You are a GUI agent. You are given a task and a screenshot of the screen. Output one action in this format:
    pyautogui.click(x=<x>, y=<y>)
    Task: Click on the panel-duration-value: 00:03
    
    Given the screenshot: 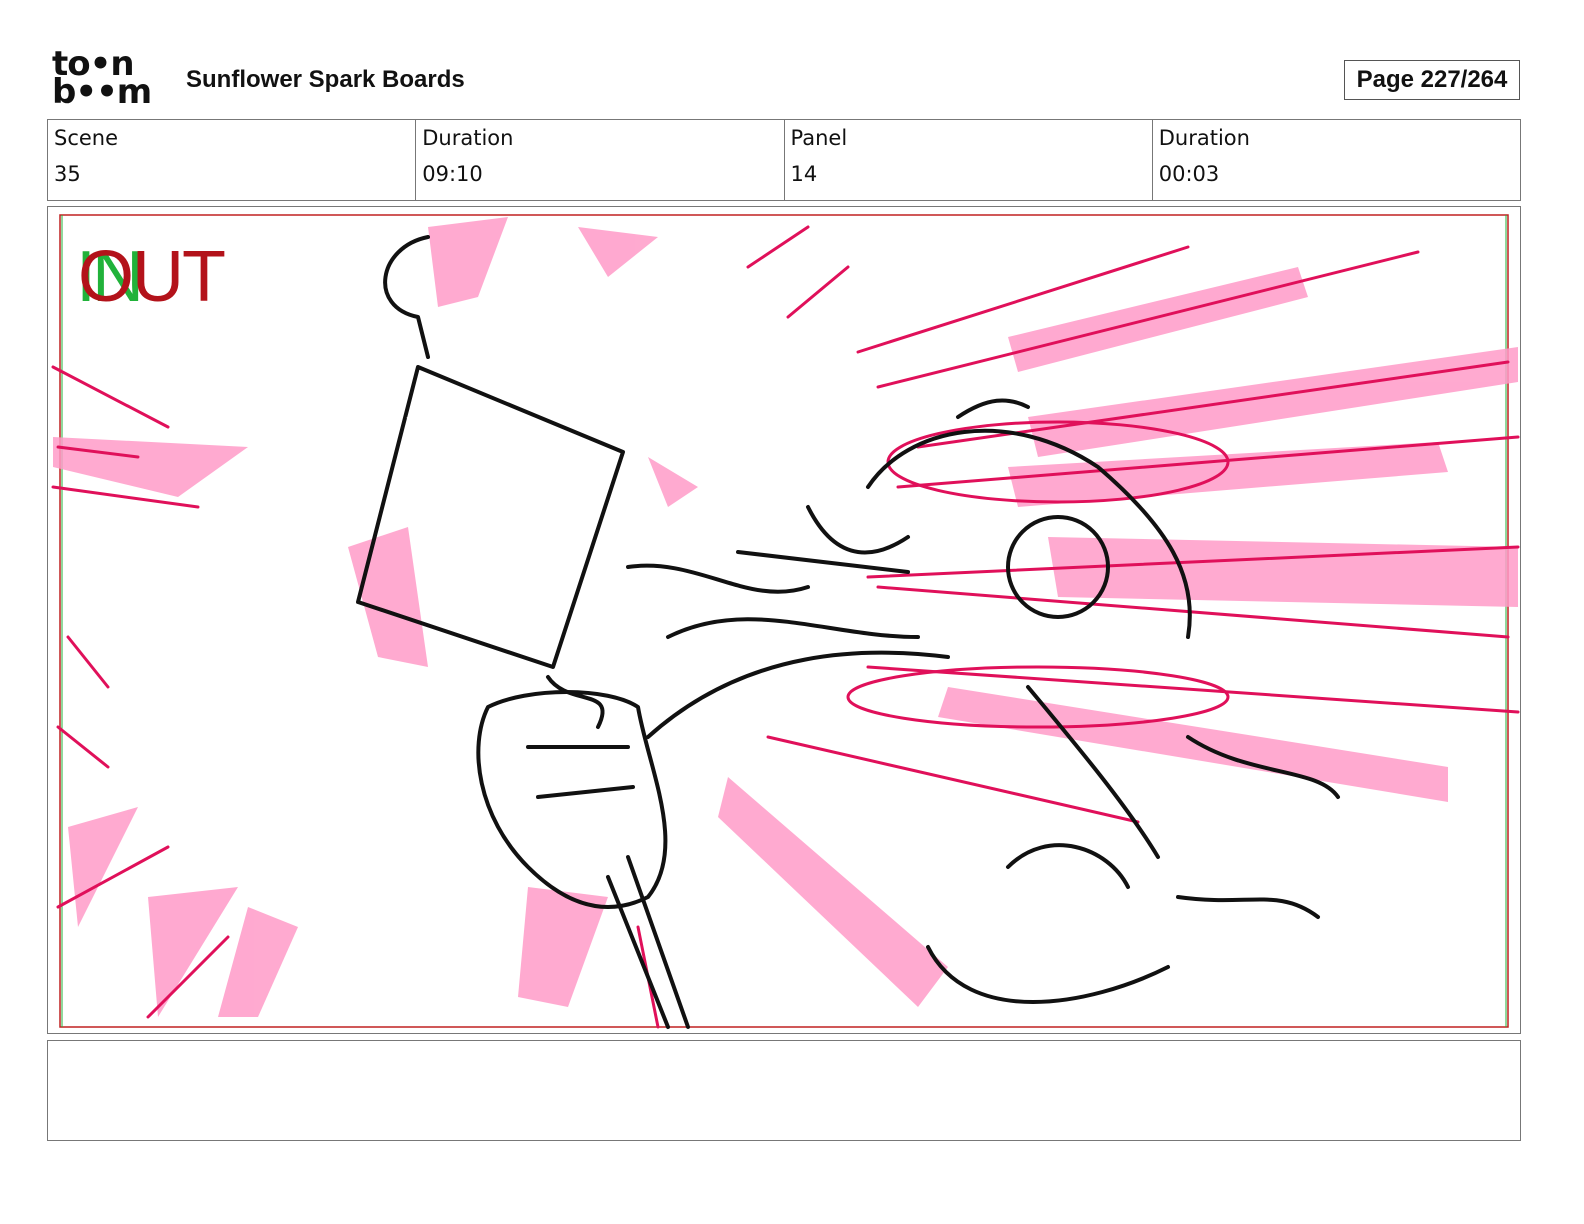 What is the action you would take?
    pyautogui.click(x=1189, y=174)
    